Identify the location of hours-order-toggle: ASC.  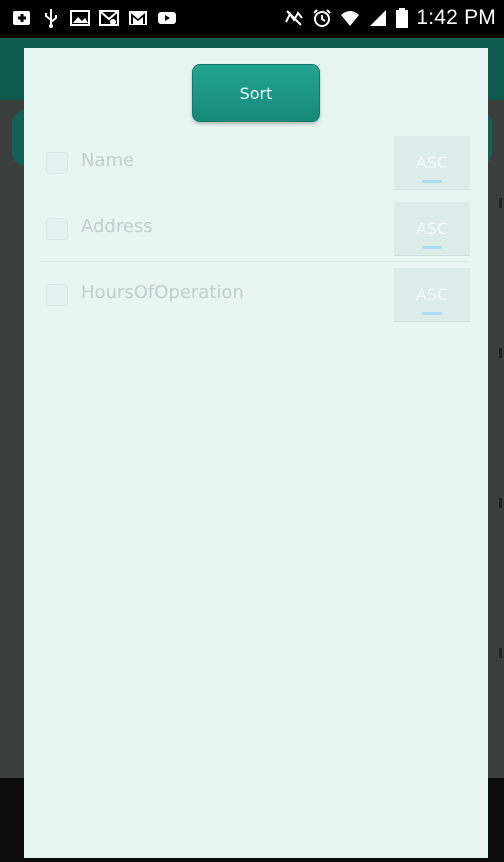
(432, 295).